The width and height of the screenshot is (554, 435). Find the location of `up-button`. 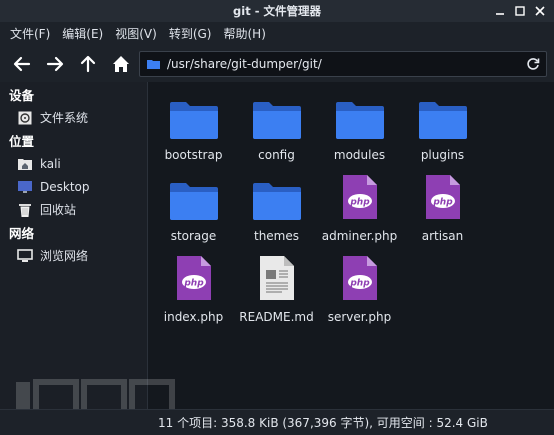

up-button is located at coordinates (88, 64).